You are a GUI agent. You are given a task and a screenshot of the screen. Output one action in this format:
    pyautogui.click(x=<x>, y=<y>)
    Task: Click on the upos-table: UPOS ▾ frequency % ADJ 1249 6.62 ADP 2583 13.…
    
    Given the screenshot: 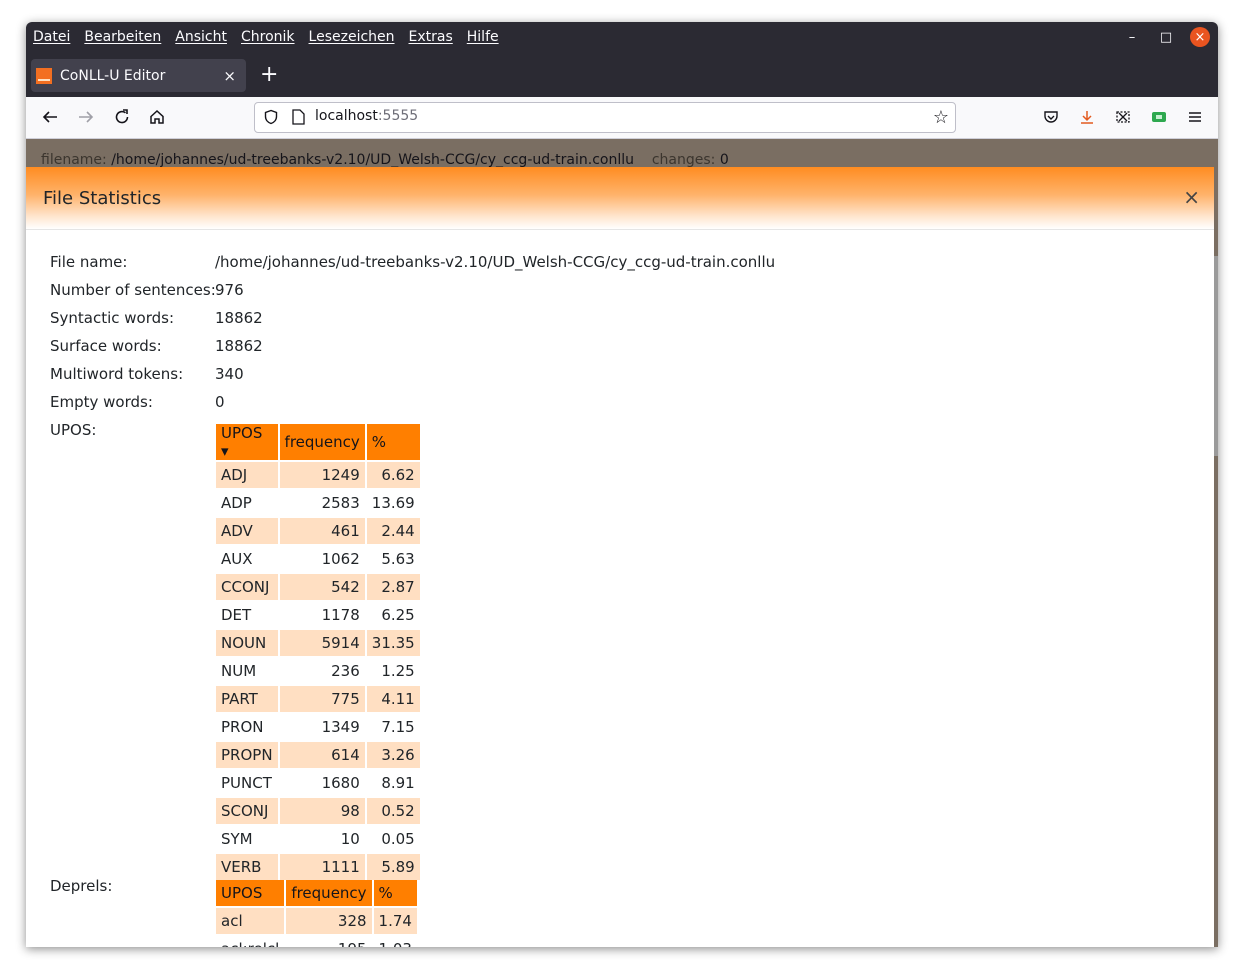 What is the action you would take?
    pyautogui.click(x=318, y=652)
    